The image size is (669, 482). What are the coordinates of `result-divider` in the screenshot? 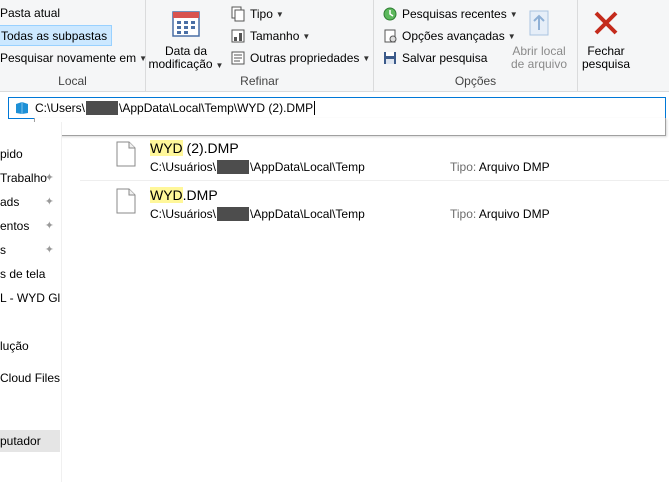 It's located at (374, 180).